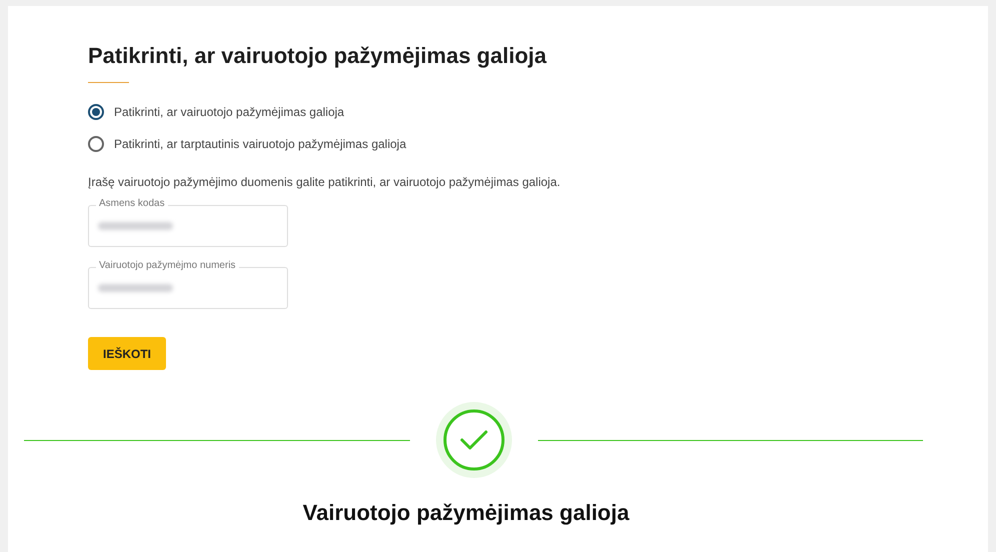  Describe the element at coordinates (325, 182) in the screenshot. I see `description-text: Įrašę vairuotojo pažymėjimo duomenis galite patikrinti, ar vairuotojo pažymėjimas galioja.` at that location.